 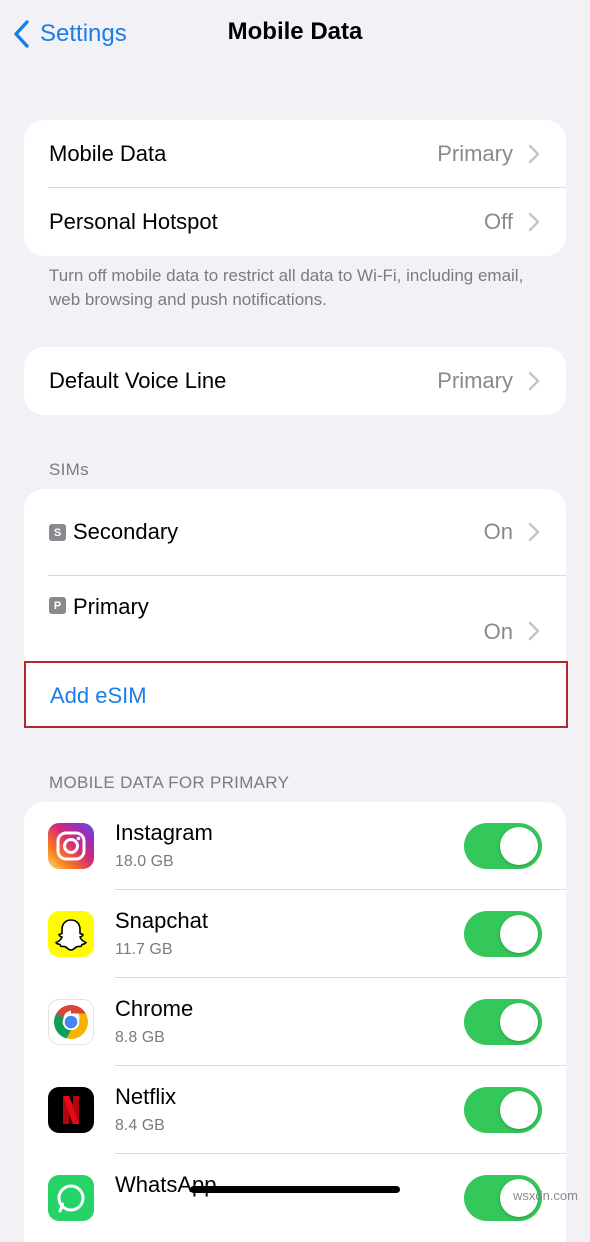 What do you see at coordinates (295, 532) in the screenshot?
I see `sim-secondary-row: S Secondary On` at bounding box center [295, 532].